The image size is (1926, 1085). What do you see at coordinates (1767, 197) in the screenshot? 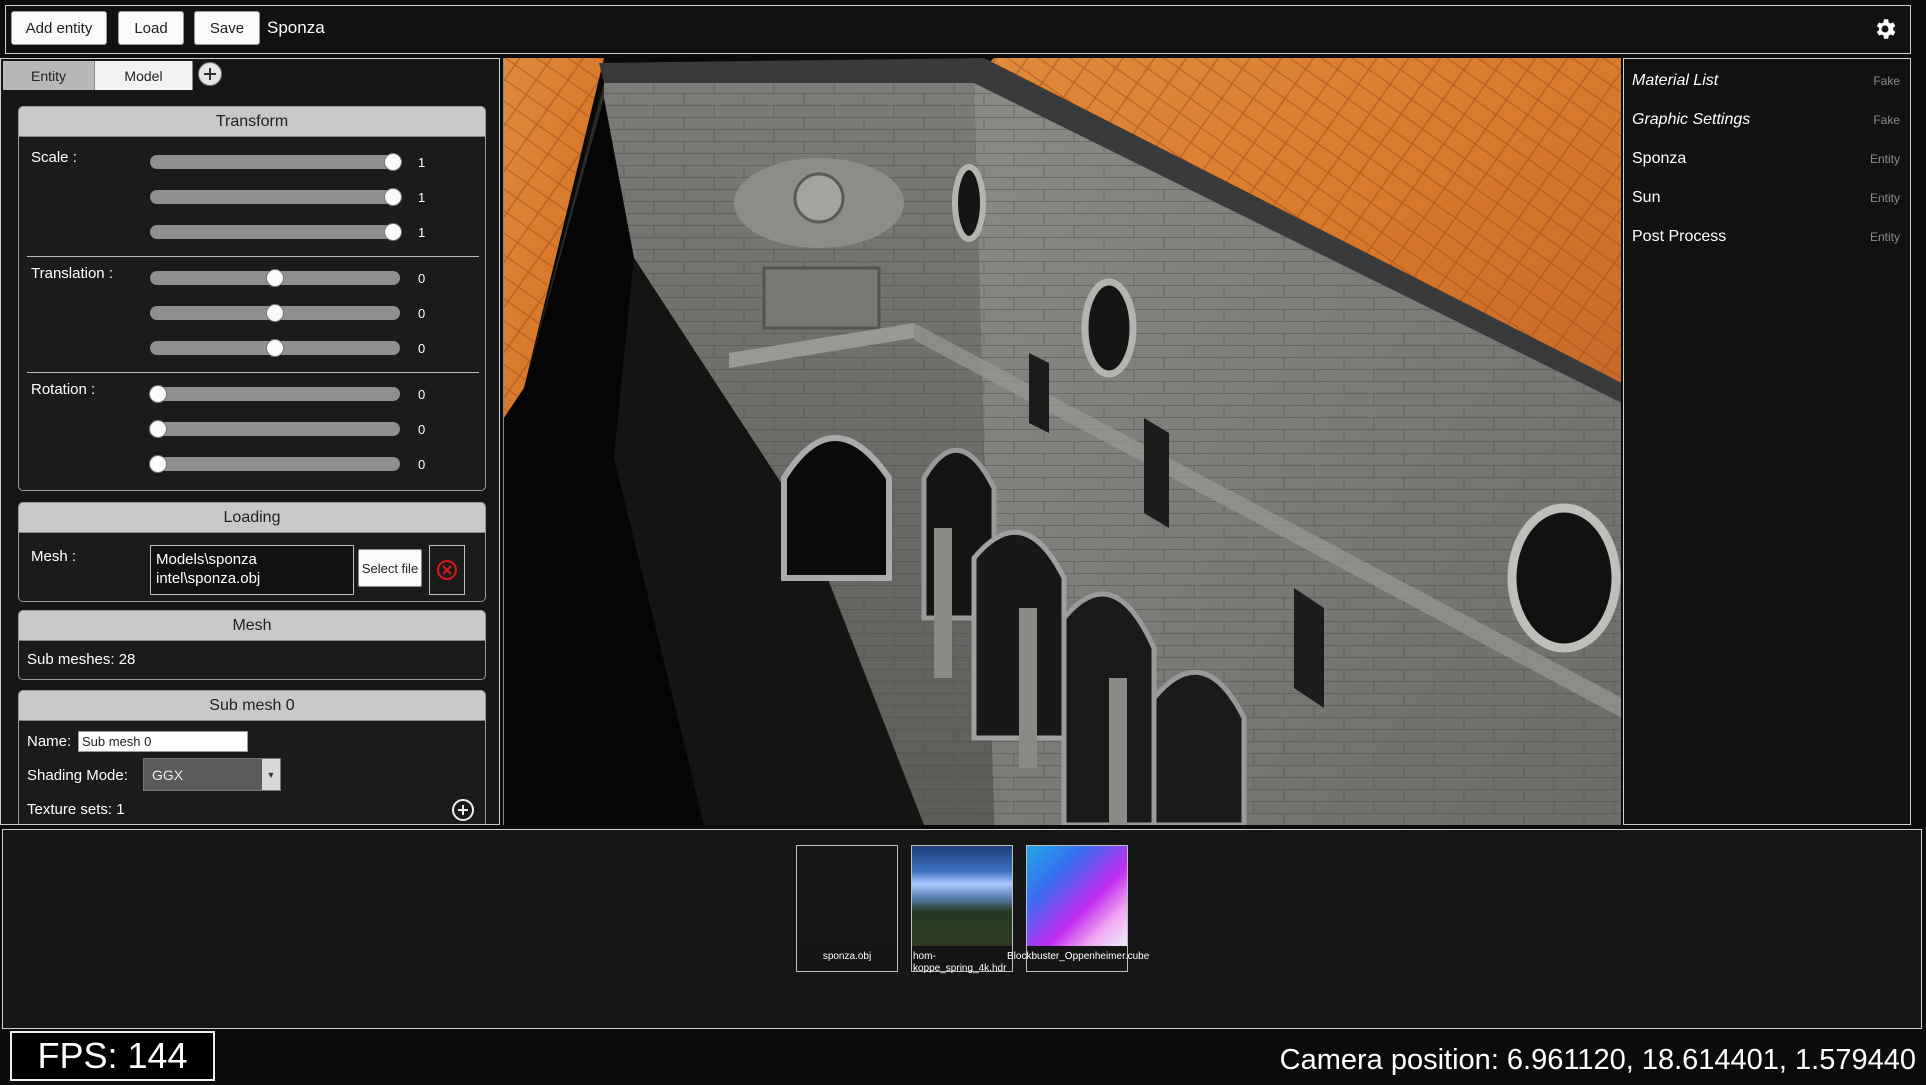
I see `hierarchy-item-sun: Sun Entity` at bounding box center [1767, 197].